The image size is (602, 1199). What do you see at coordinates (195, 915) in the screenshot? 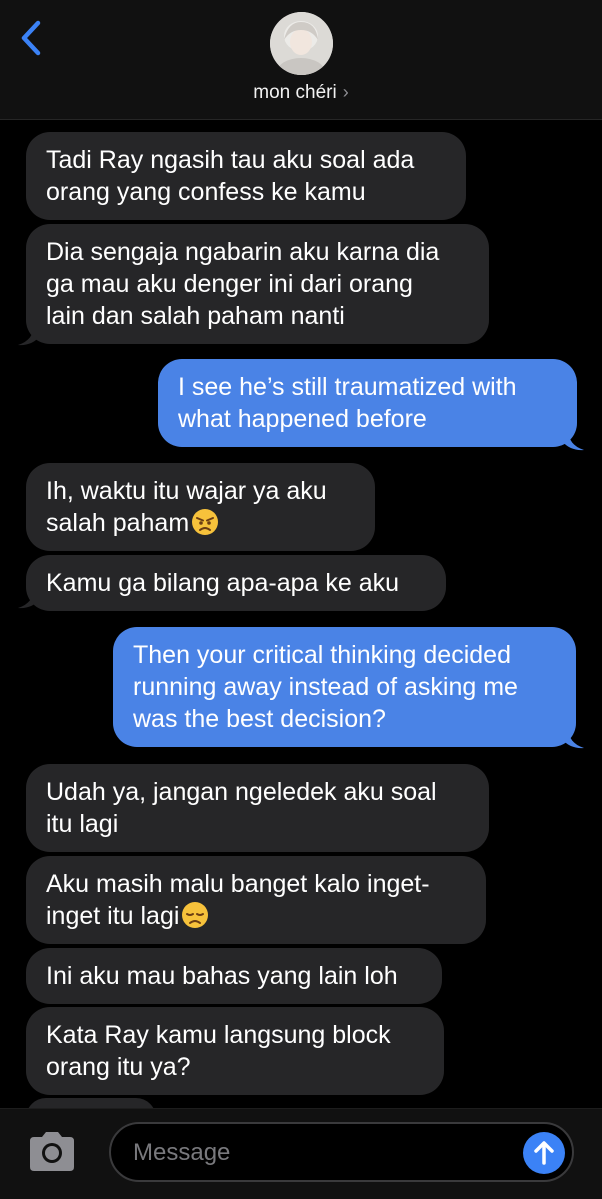
I see `disappointed-face-icon` at bounding box center [195, 915].